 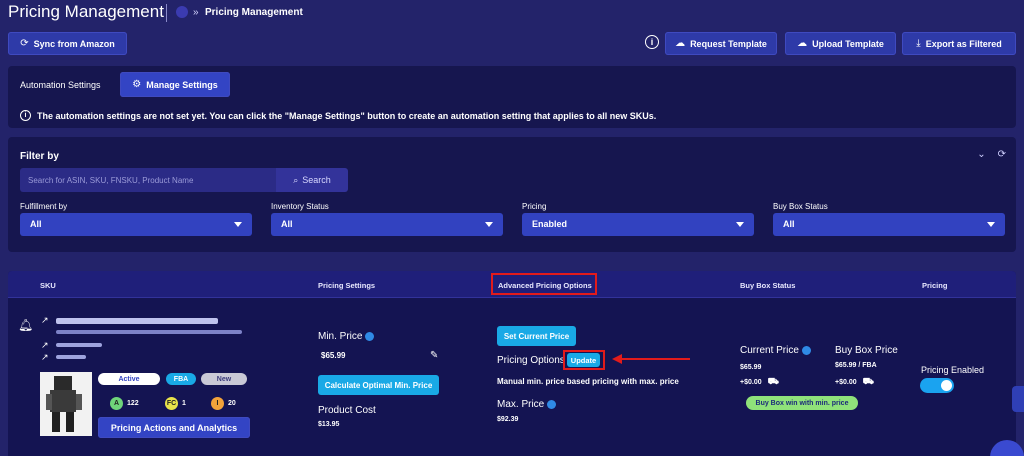 I want to click on search-button: ⌕ Search, so click(x=312, y=180).